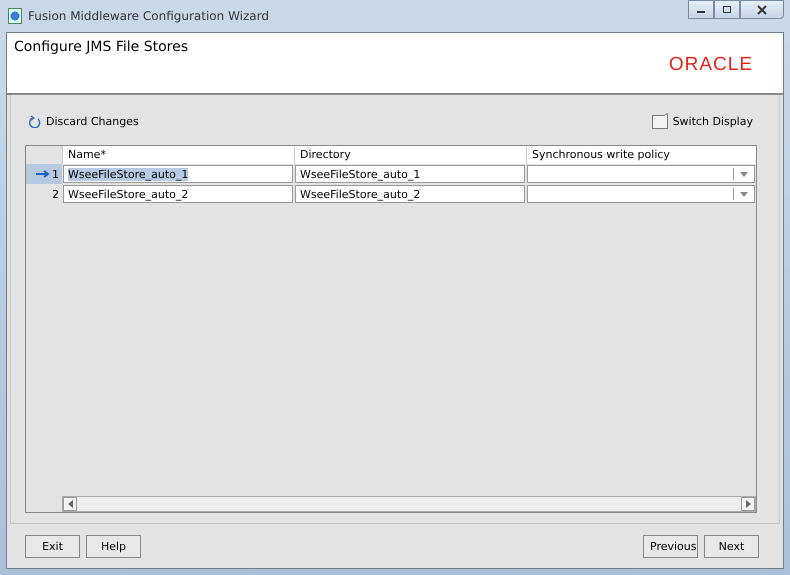 The image size is (790, 575). Describe the element at coordinates (410, 194) in the screenshot. I see `directory-field: WseeFileStore_auto_2` at that location.